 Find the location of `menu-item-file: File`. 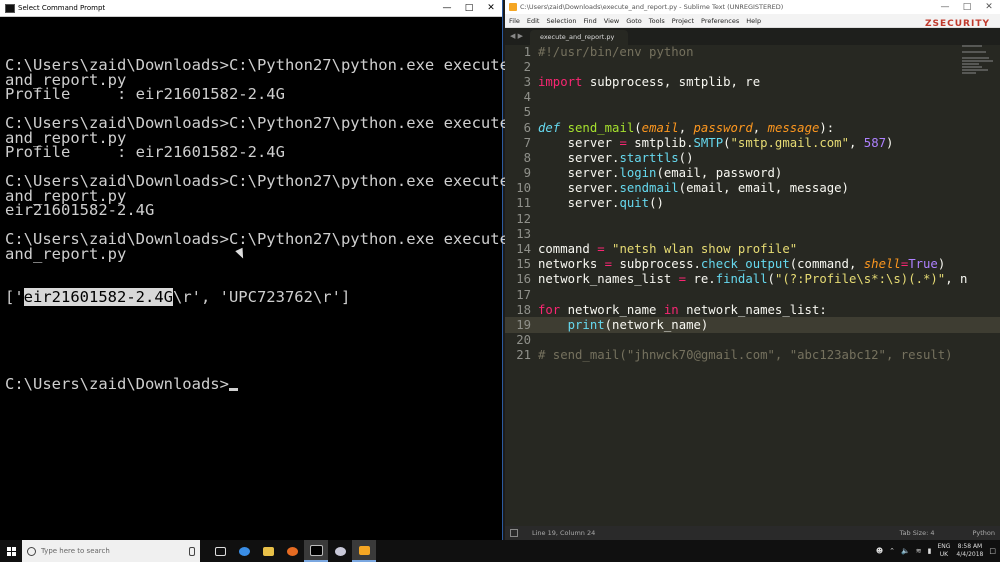

menu-item-file: File is located at coordinates (514, 21).